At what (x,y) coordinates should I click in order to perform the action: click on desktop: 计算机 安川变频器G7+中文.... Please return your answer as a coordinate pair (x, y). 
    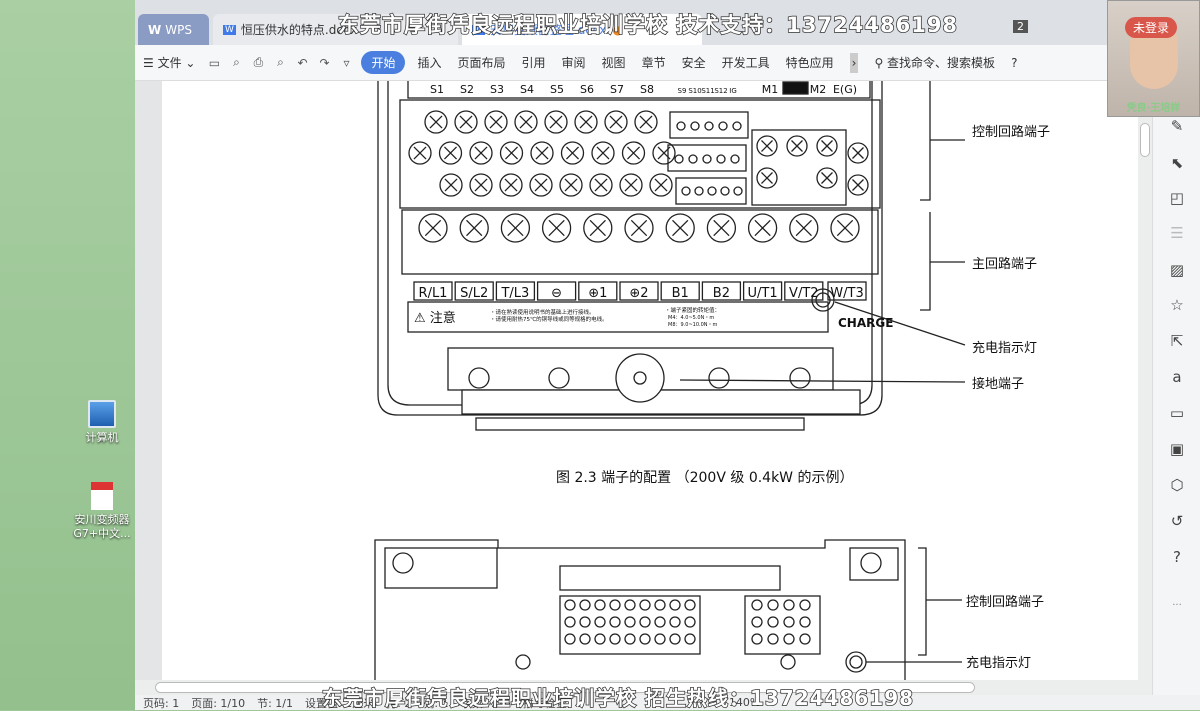
    Looking at the image, I should click on (67, 355).